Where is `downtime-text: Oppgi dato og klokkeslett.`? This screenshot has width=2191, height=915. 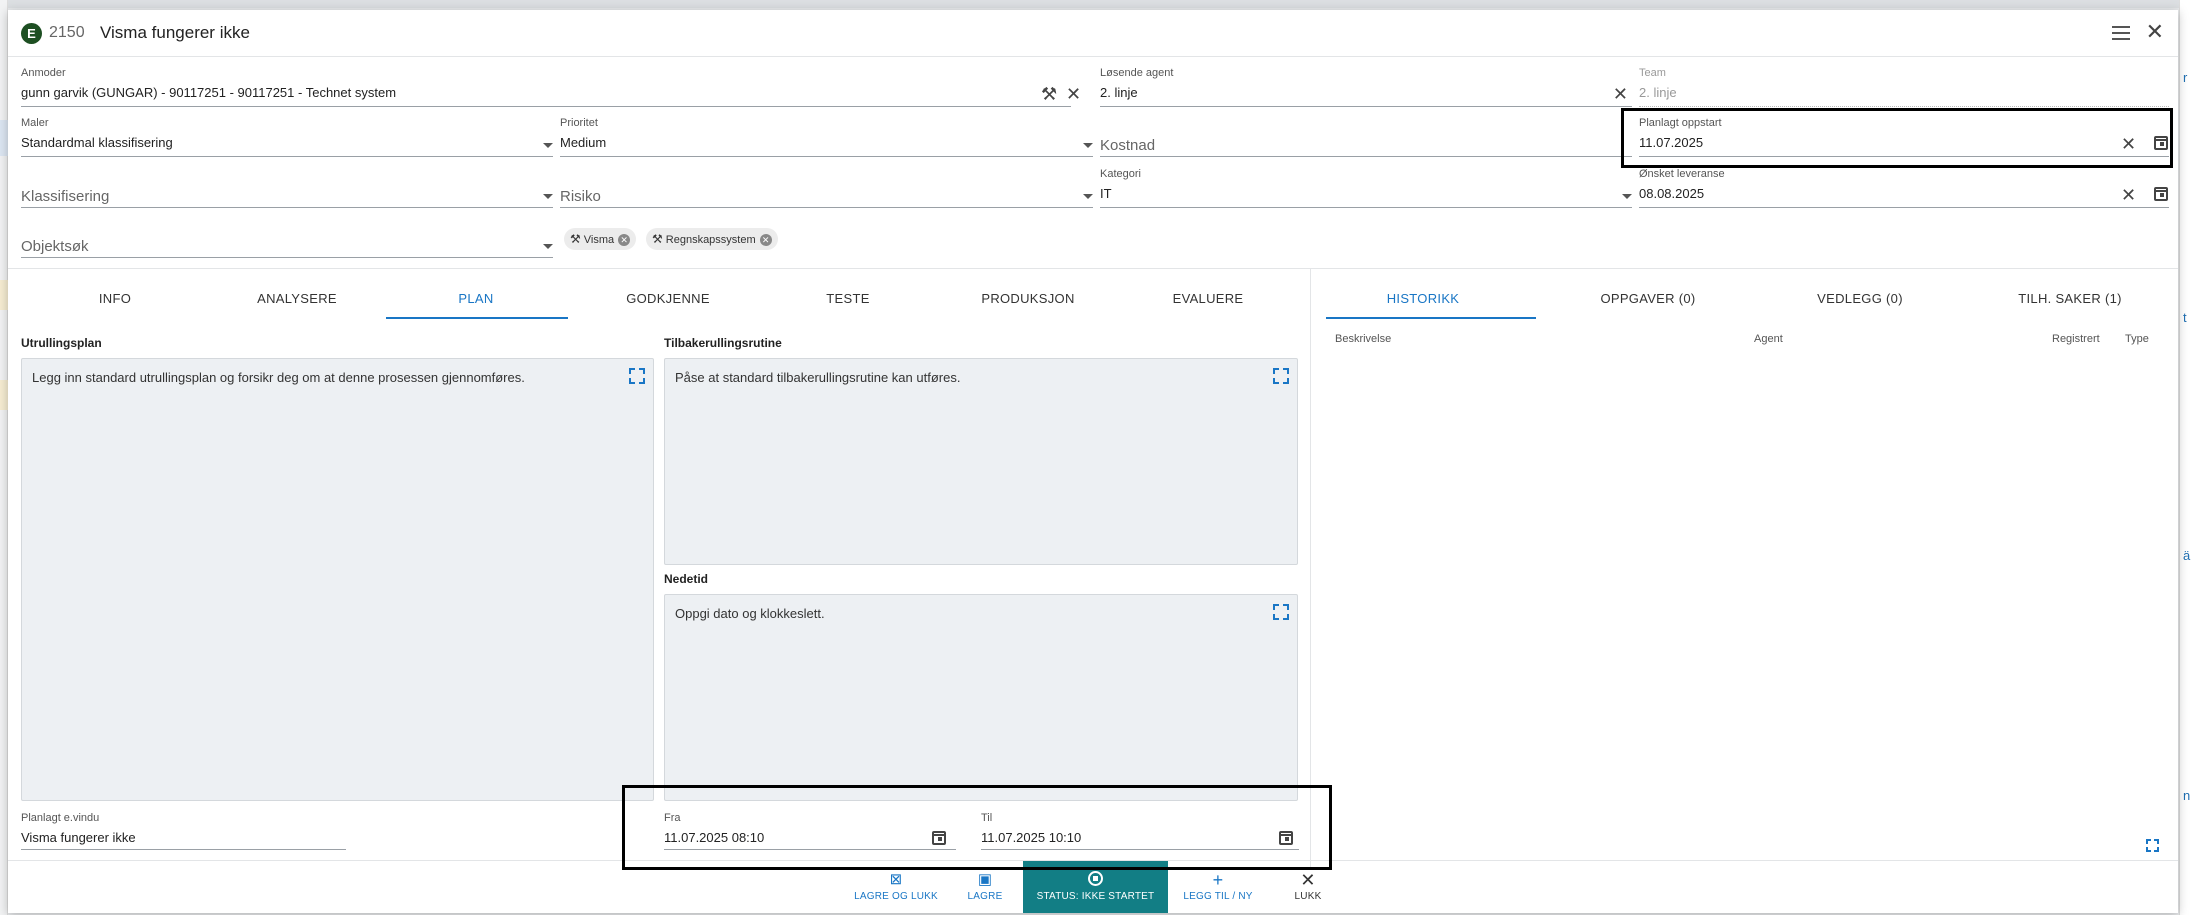
downtime-text: Oppgi dato og klokkeslett. is located at coordinates (750, 613).